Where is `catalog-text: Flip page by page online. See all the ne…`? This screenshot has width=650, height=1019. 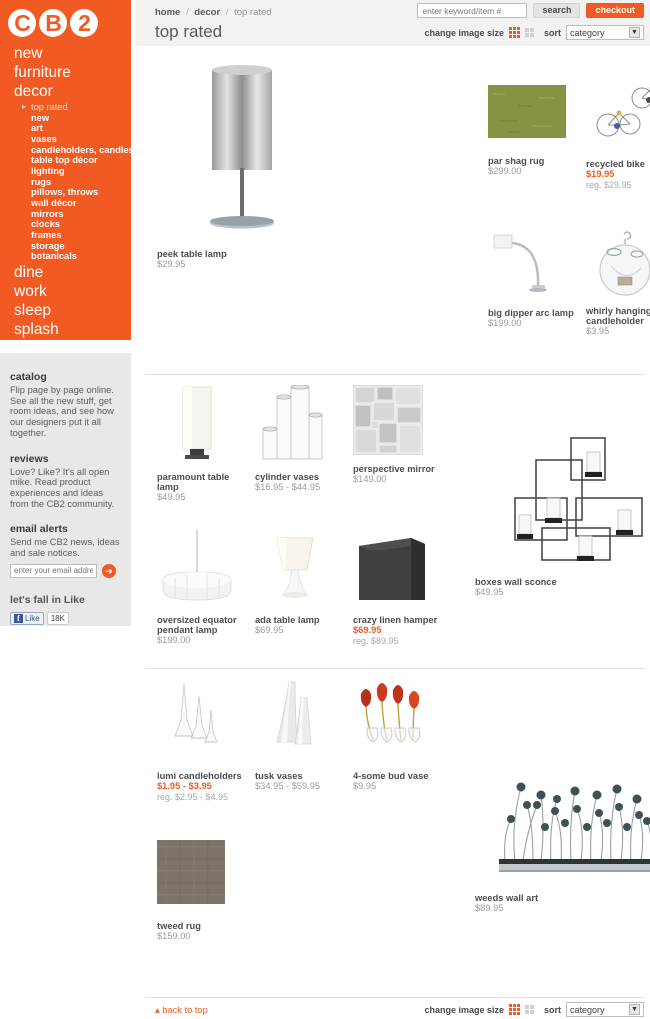
catalog-text: Flip page by page online. See all the ne… is located at coordinates (65, 412).